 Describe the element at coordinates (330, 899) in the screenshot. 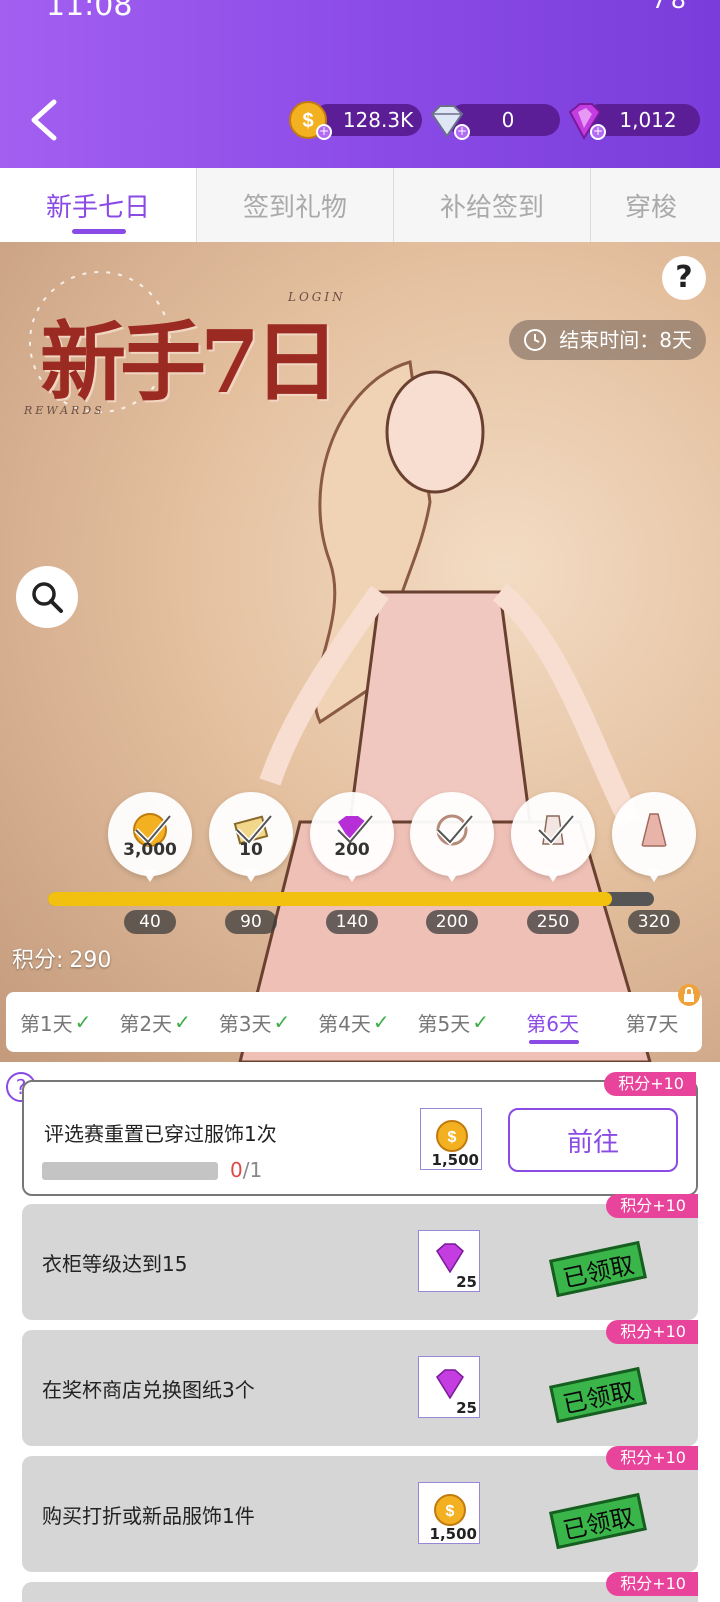

I see `points-progress-fill` at that location.